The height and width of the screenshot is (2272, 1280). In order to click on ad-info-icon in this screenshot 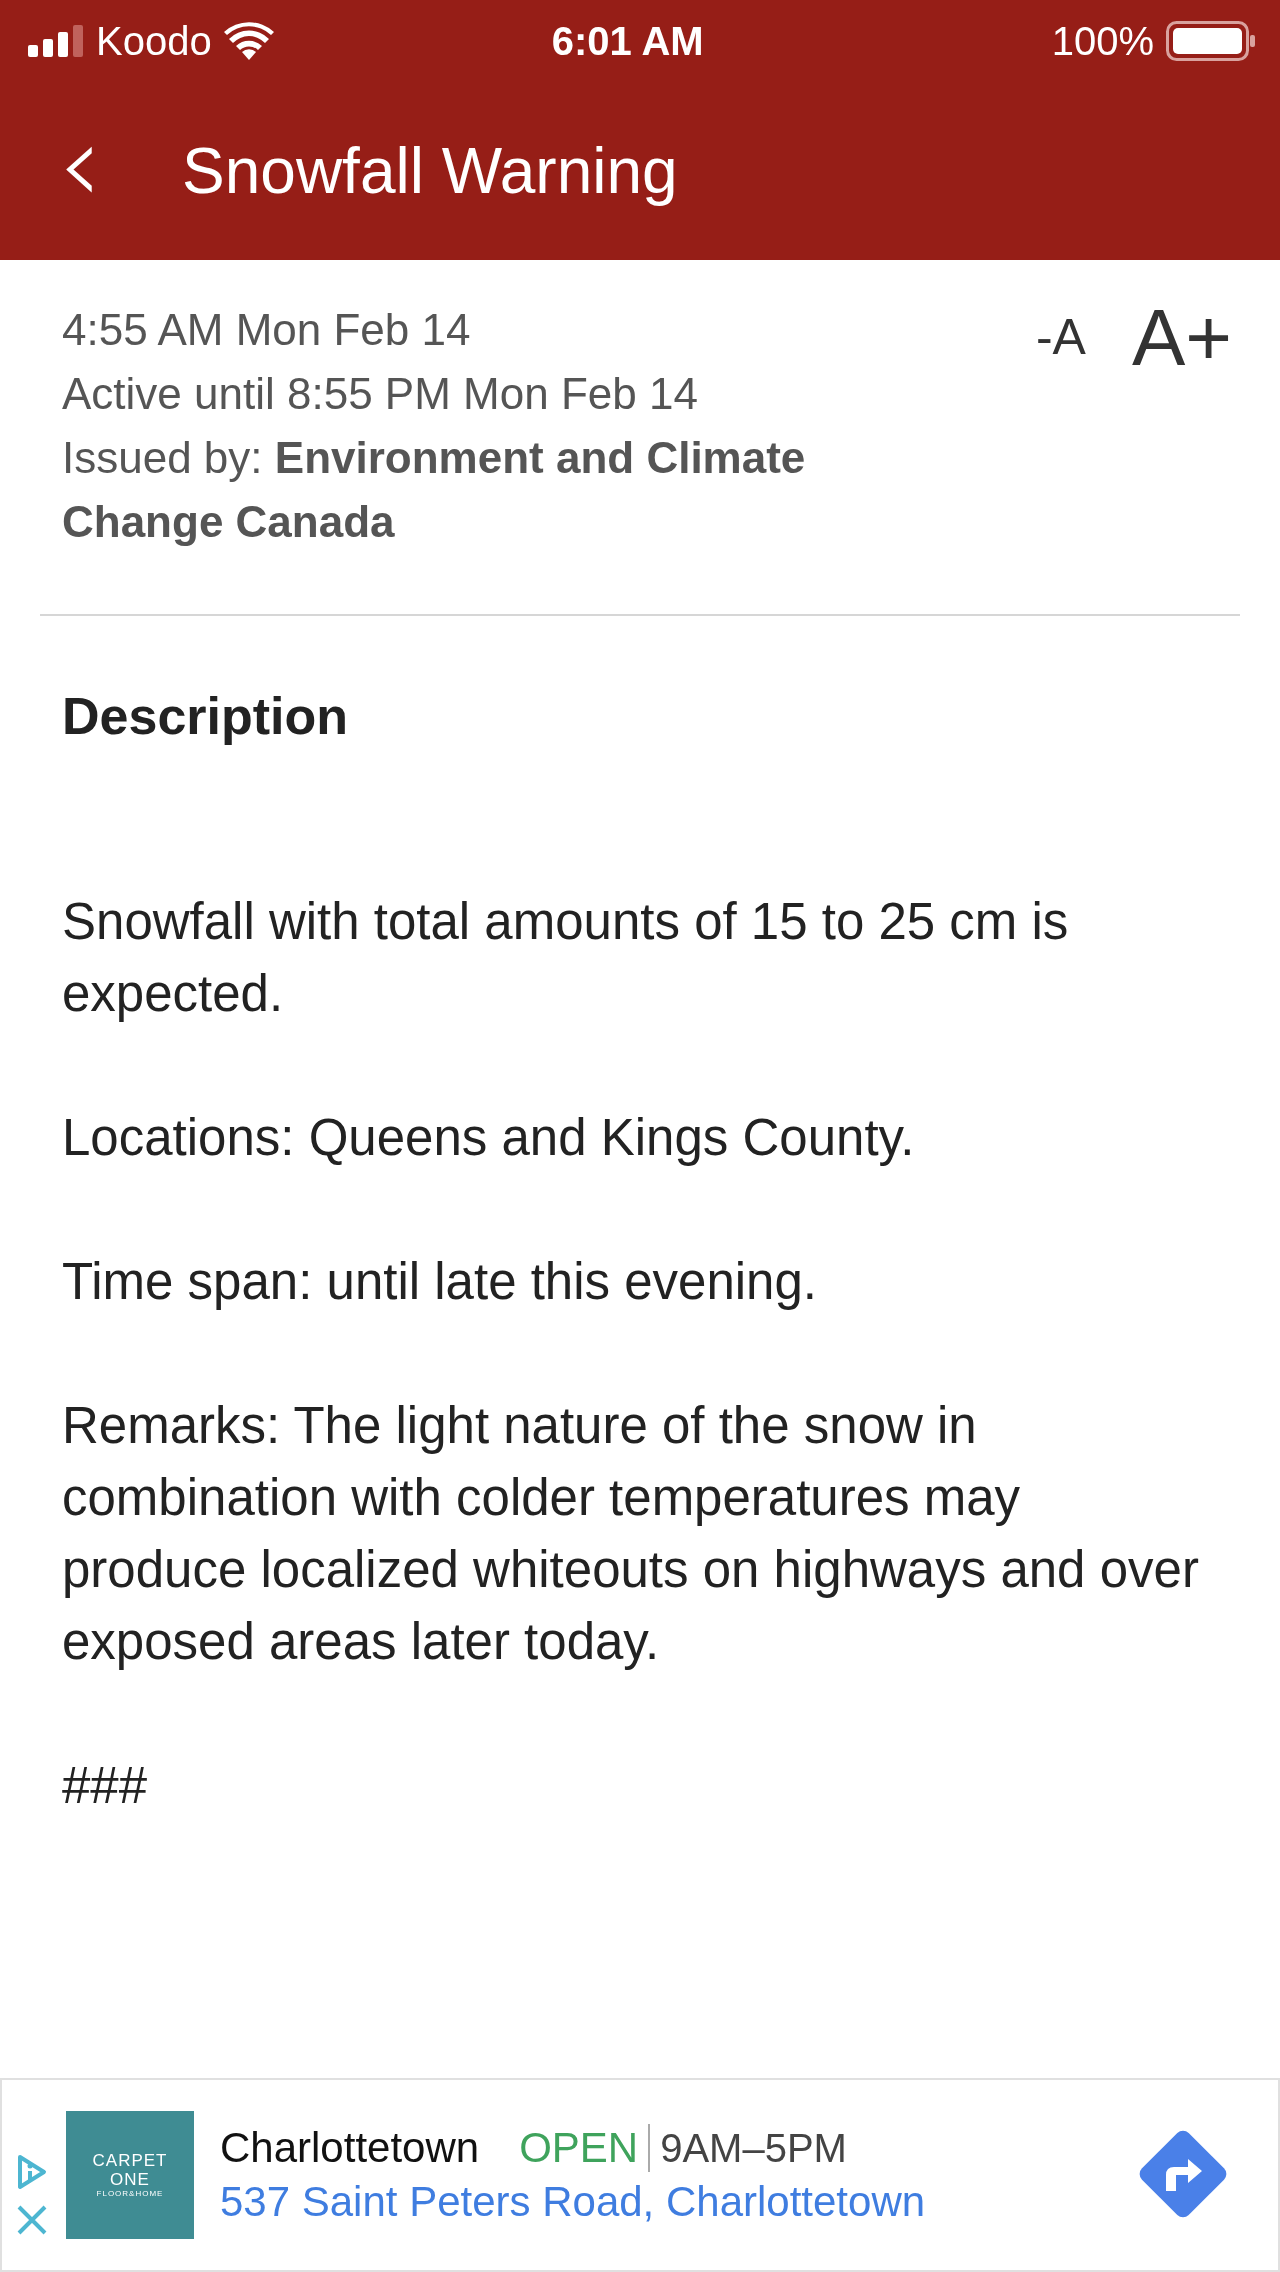, I will do `click(32, 2172)`.